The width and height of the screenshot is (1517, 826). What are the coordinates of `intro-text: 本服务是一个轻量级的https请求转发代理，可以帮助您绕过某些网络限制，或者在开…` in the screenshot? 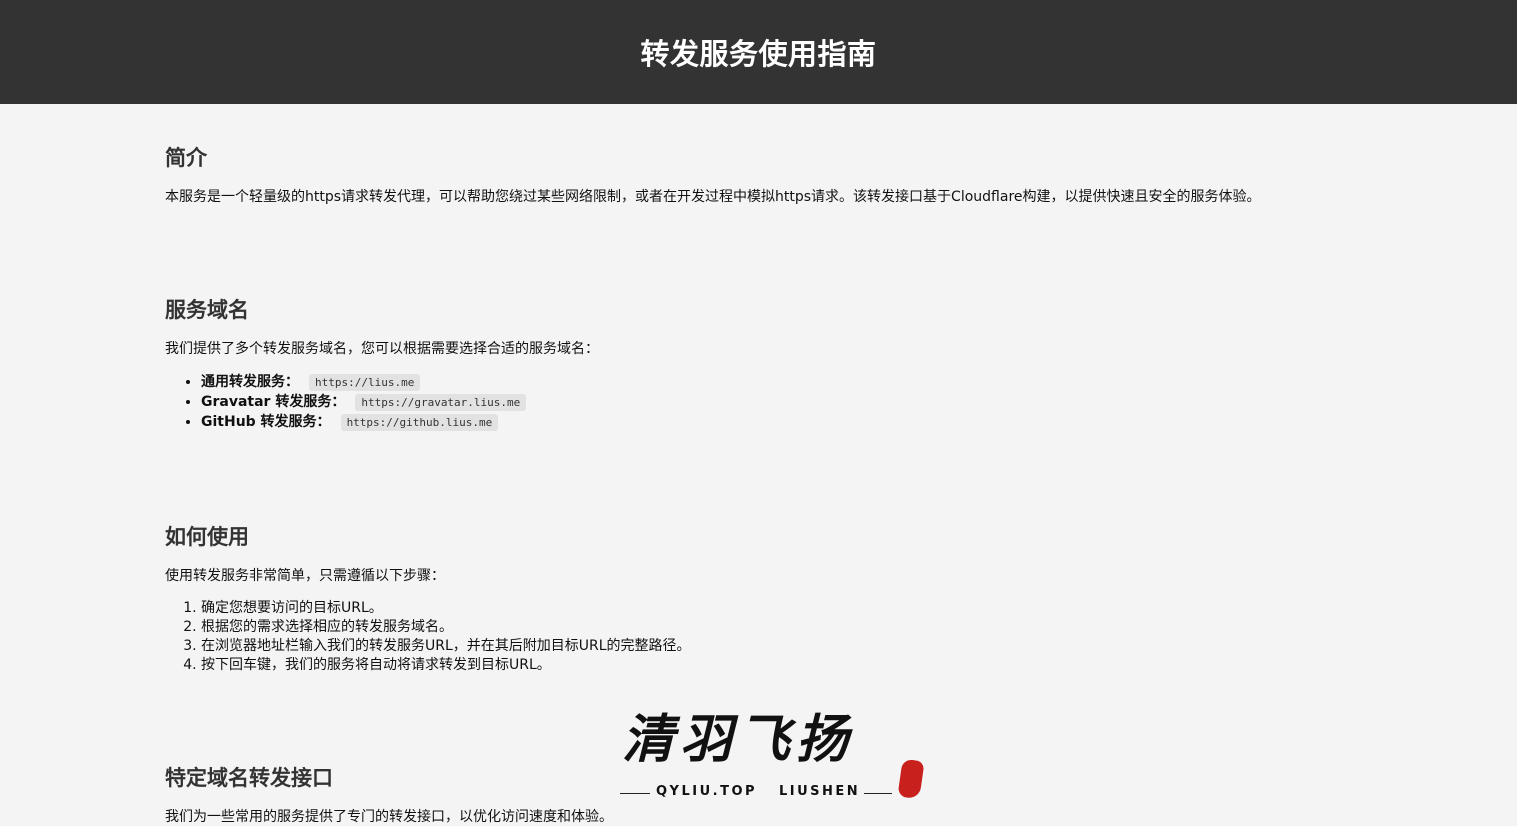 It's located at (713, 197).